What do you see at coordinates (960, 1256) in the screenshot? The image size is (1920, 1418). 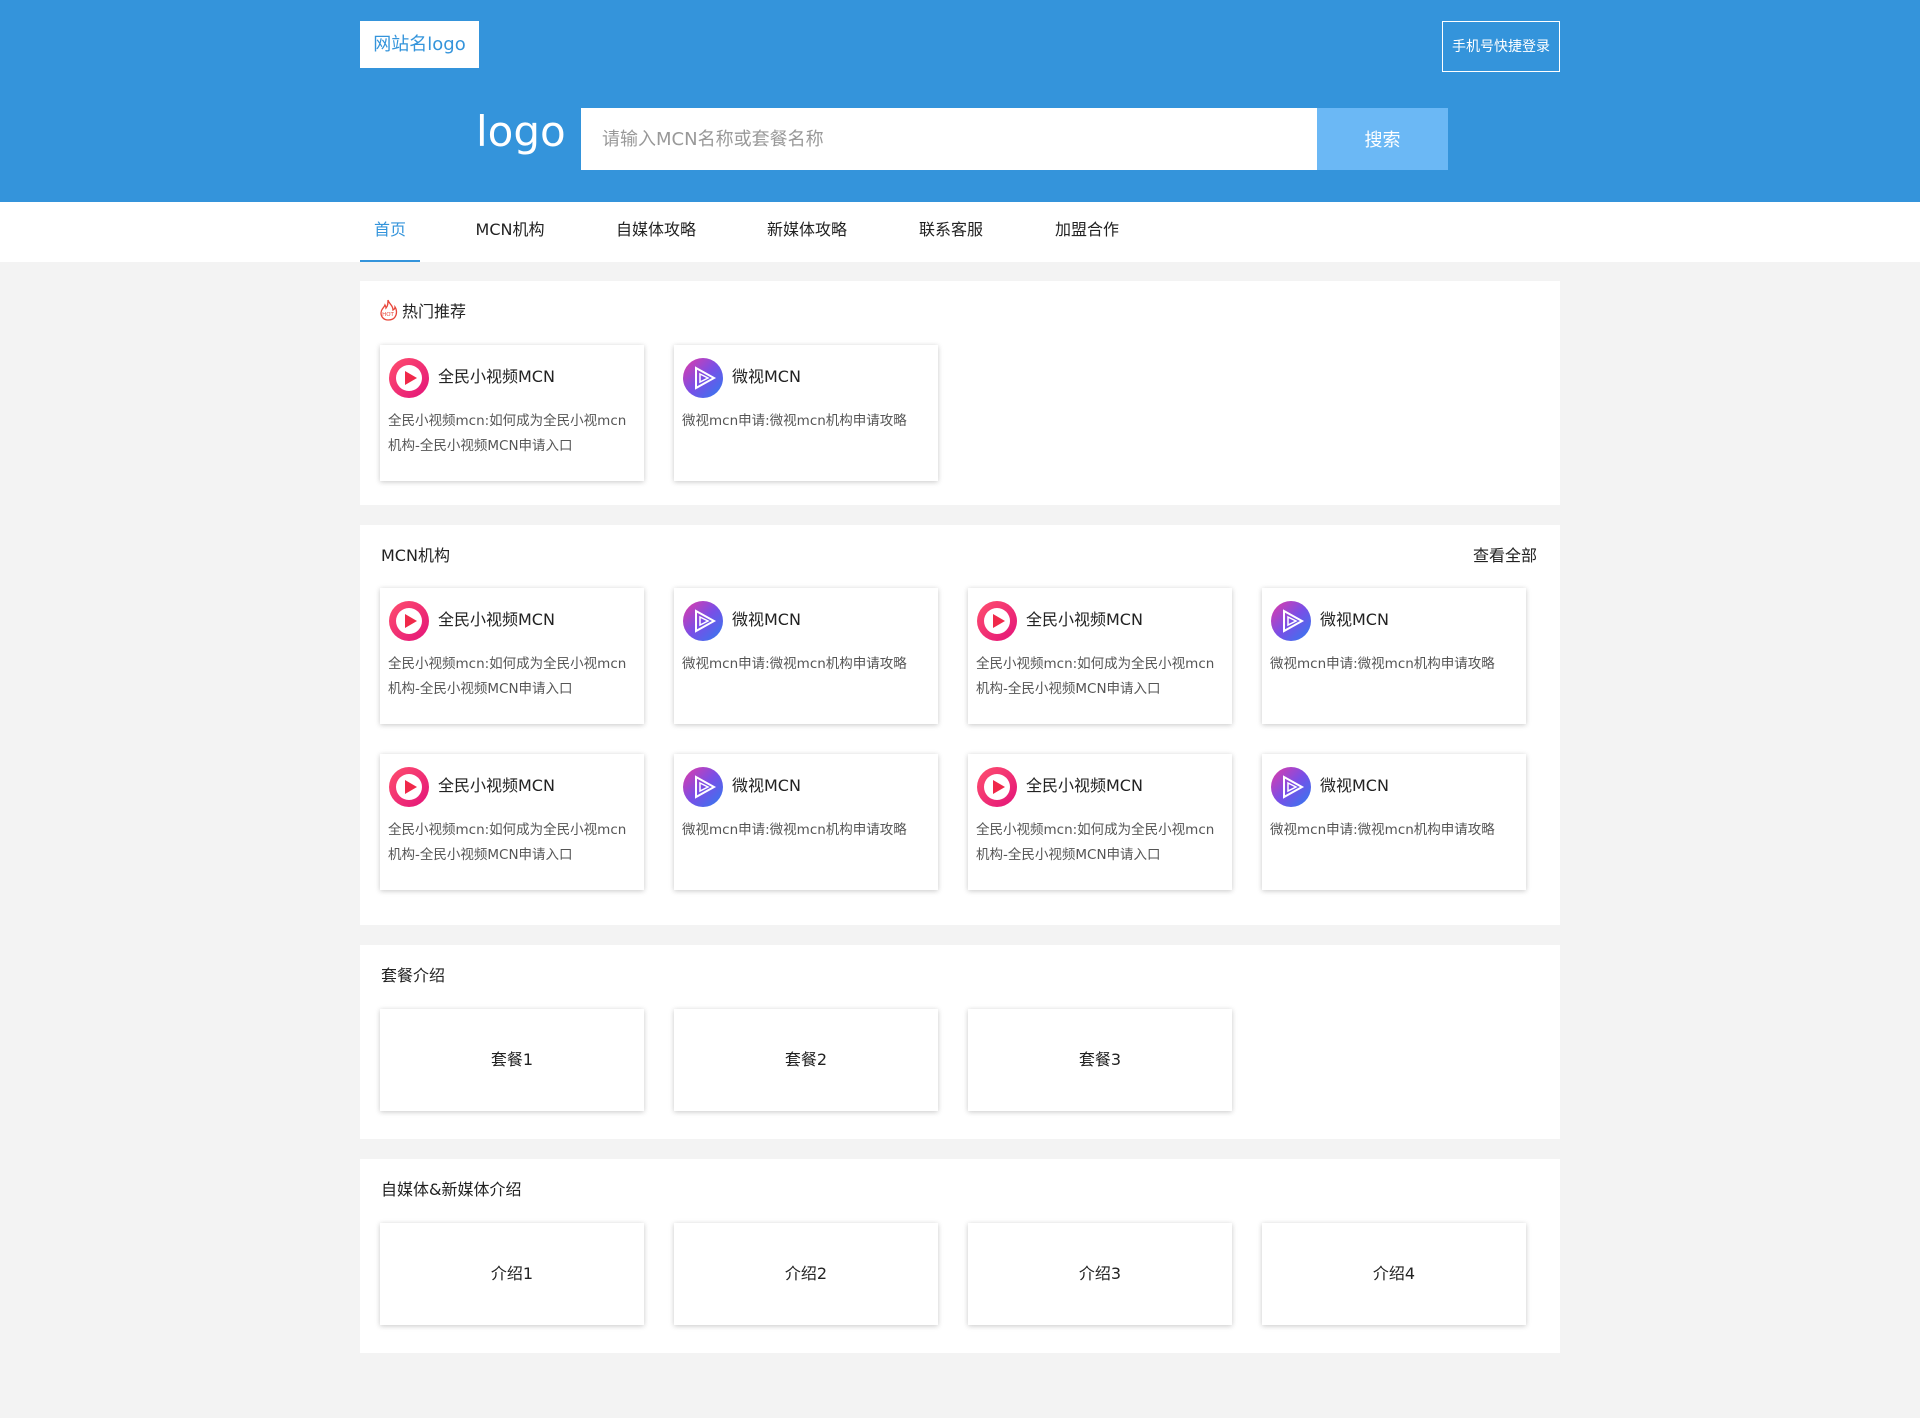 I see `media-section: 自媒体&新媒体介绍 介绍1 介绍2 介绍3 介绍4` at bounding box center [960, 1256].